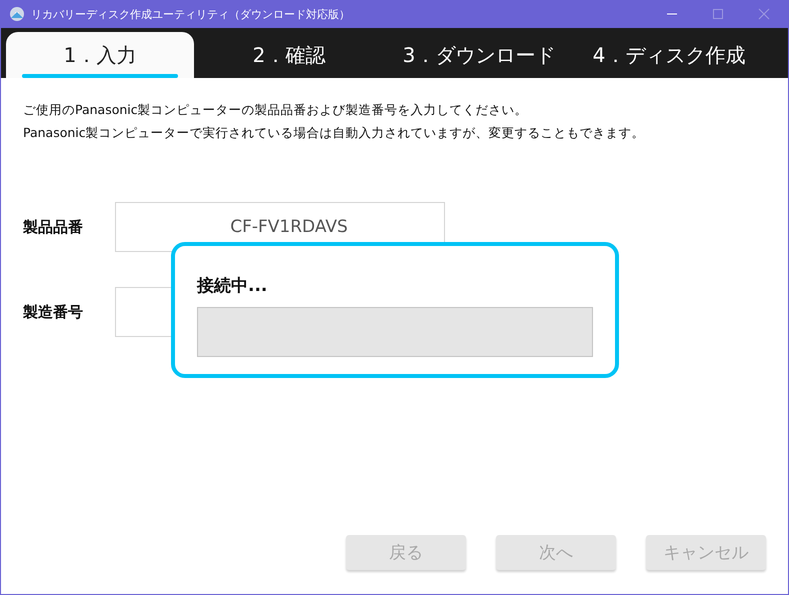 The height and width of the screenshot is (595, 789). Describe the element at coordinates (289, 55) in the screenshot. I see `step-tab: 2．確認` at that location.